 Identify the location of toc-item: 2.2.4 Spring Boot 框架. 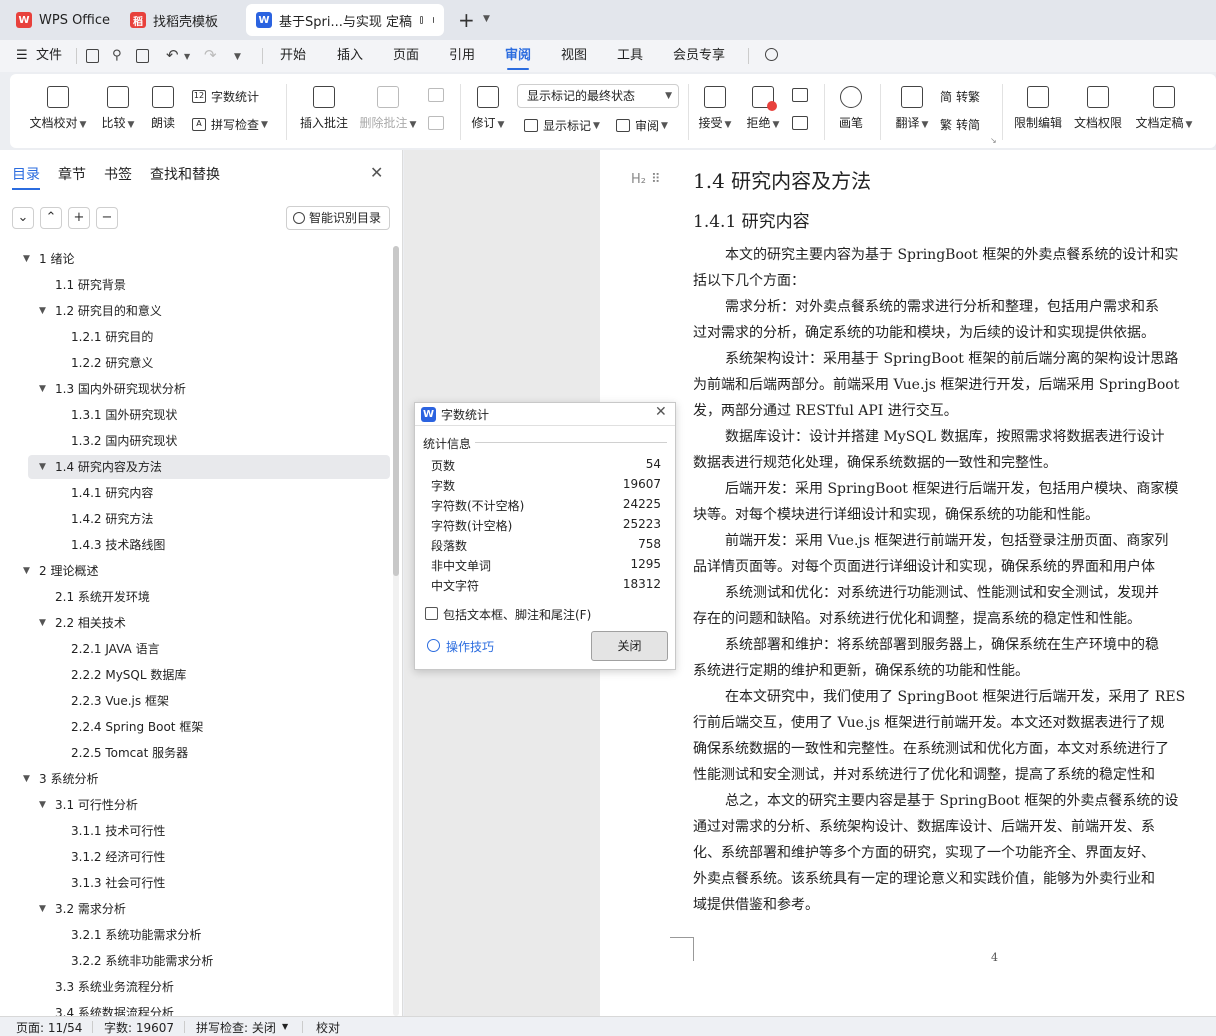
(137, 727).